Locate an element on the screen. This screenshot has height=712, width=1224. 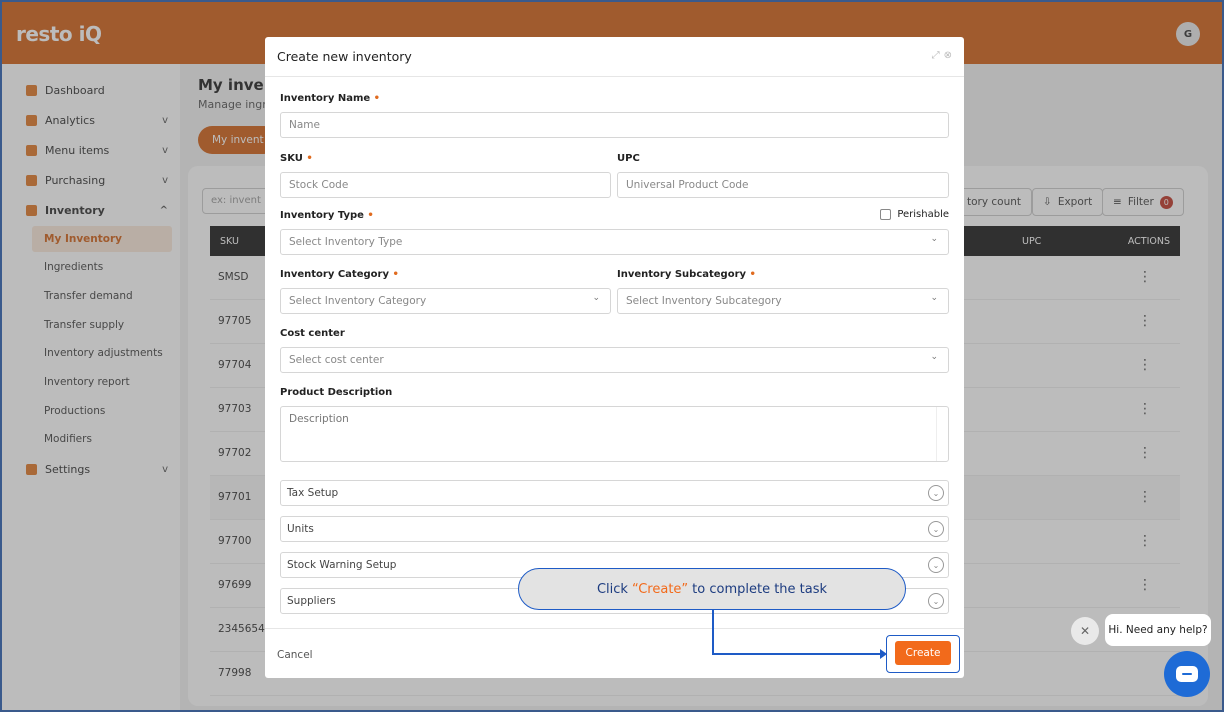
cost-center-label: Cost center is located at coordinates (312, 333).